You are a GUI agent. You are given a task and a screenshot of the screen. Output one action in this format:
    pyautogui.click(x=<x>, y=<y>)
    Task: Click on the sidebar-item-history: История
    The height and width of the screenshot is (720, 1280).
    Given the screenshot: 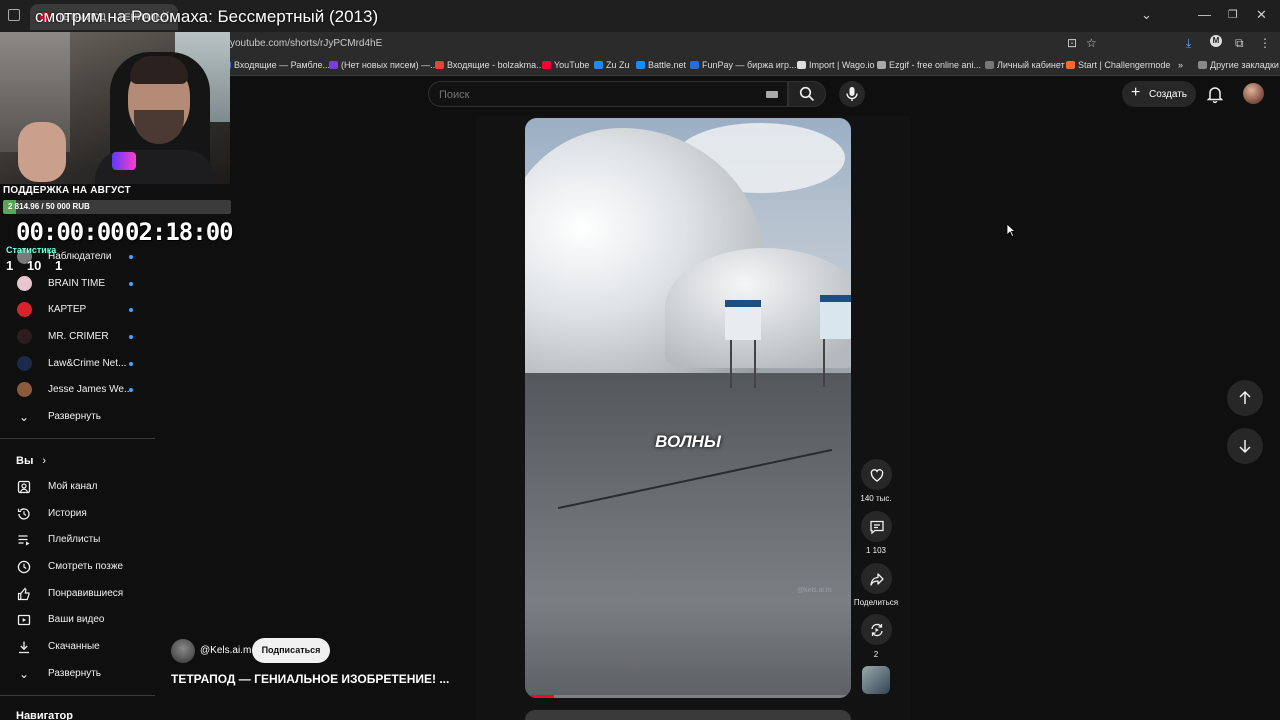 What is the action you would take?
    pyautogui.click(x=77, y=514)
    